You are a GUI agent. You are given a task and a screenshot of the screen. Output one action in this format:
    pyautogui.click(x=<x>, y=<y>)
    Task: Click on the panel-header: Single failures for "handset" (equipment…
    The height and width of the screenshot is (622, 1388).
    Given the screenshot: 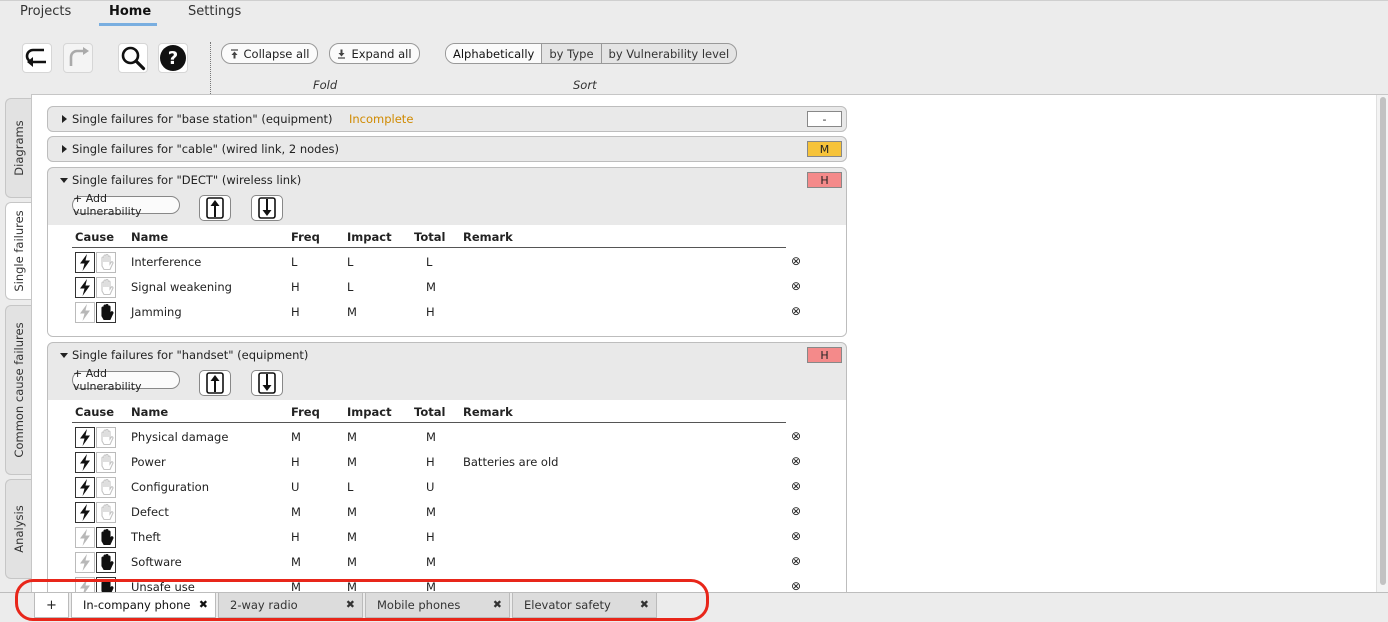 What is the action you would take?
    pyautogui.click(x=447, y=356)
    